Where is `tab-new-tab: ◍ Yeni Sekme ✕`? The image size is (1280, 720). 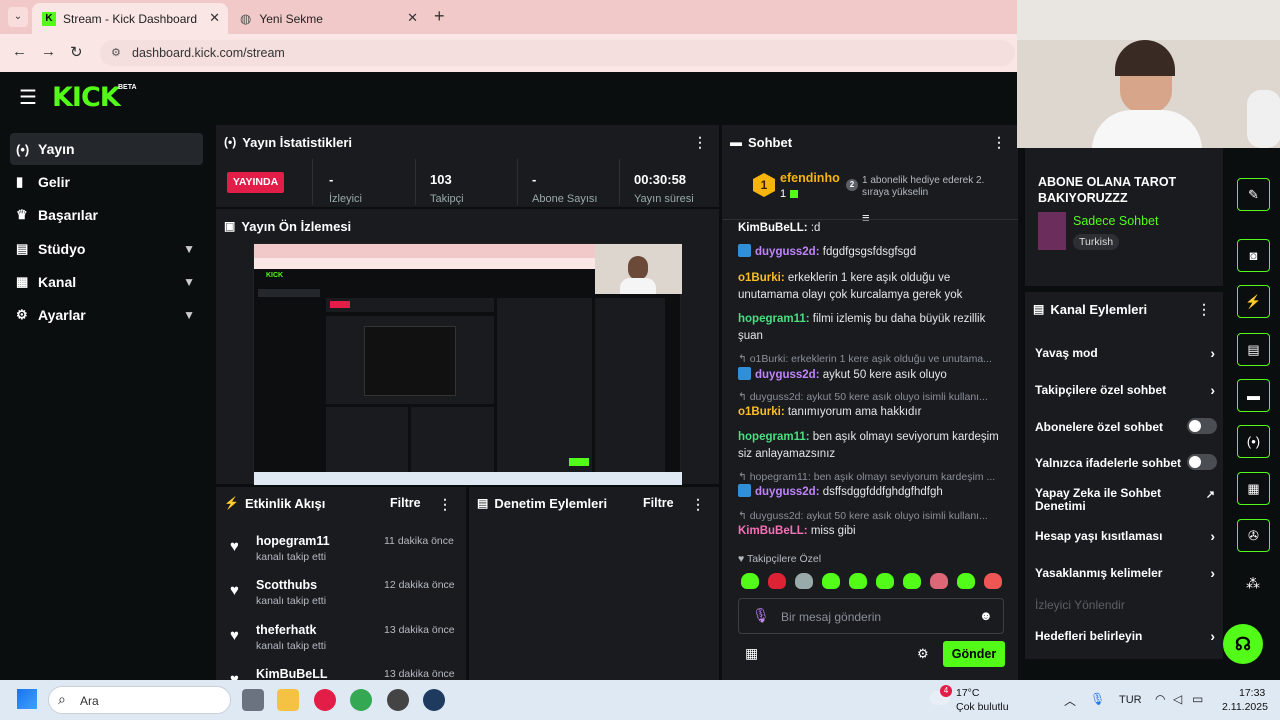 tab-new-tab: ◍ Yeni Sekme ✕ is located at coordinates (328, 18).